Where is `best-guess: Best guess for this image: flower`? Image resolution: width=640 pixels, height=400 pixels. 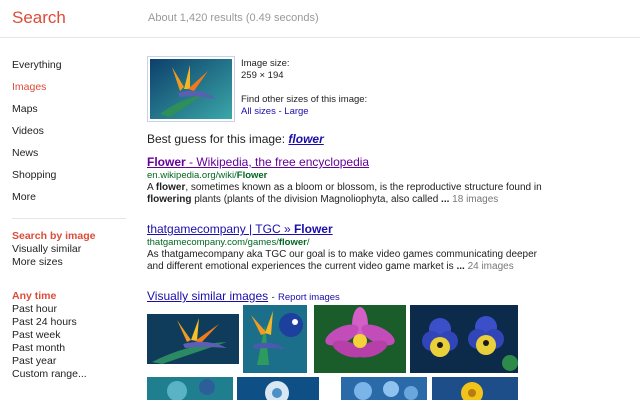 best-guess: Best guess for this image: flower is located at coordinates (235, 139).